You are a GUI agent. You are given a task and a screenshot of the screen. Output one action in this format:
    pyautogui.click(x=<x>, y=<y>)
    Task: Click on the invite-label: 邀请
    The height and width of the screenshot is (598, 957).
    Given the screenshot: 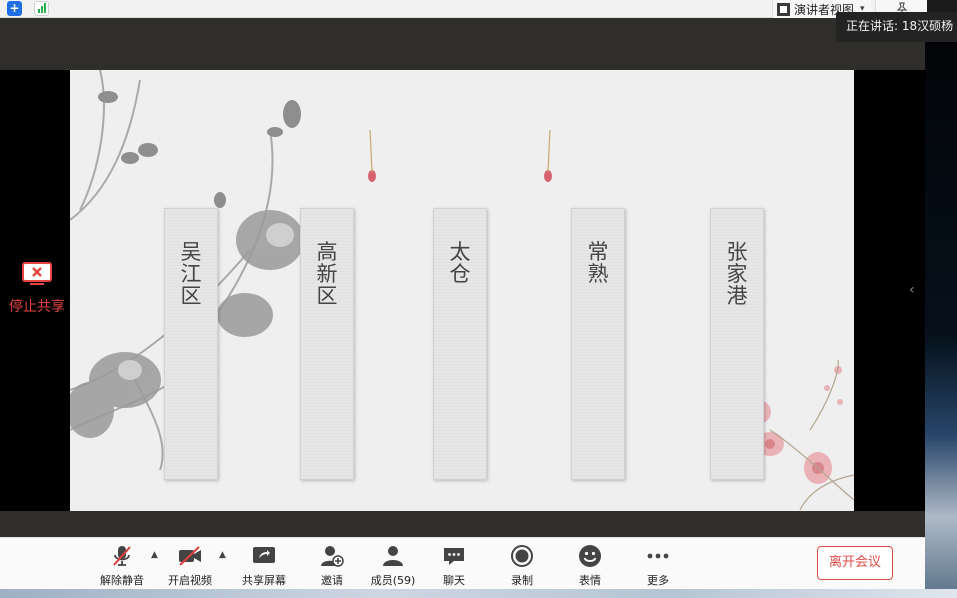 What is the action you would take?
    pyautogui.click(x=332, y=580)
    